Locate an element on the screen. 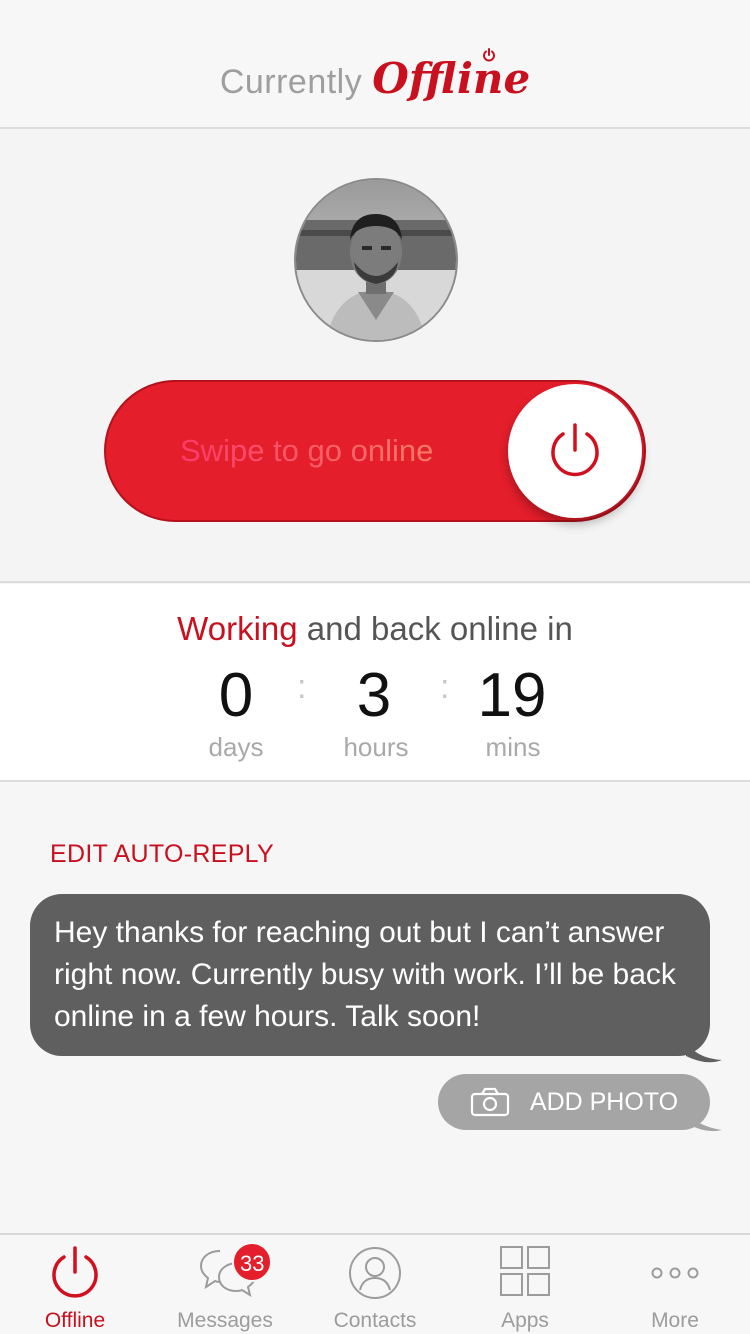  header-status-text: Offline is located at coordinates (451, 78).